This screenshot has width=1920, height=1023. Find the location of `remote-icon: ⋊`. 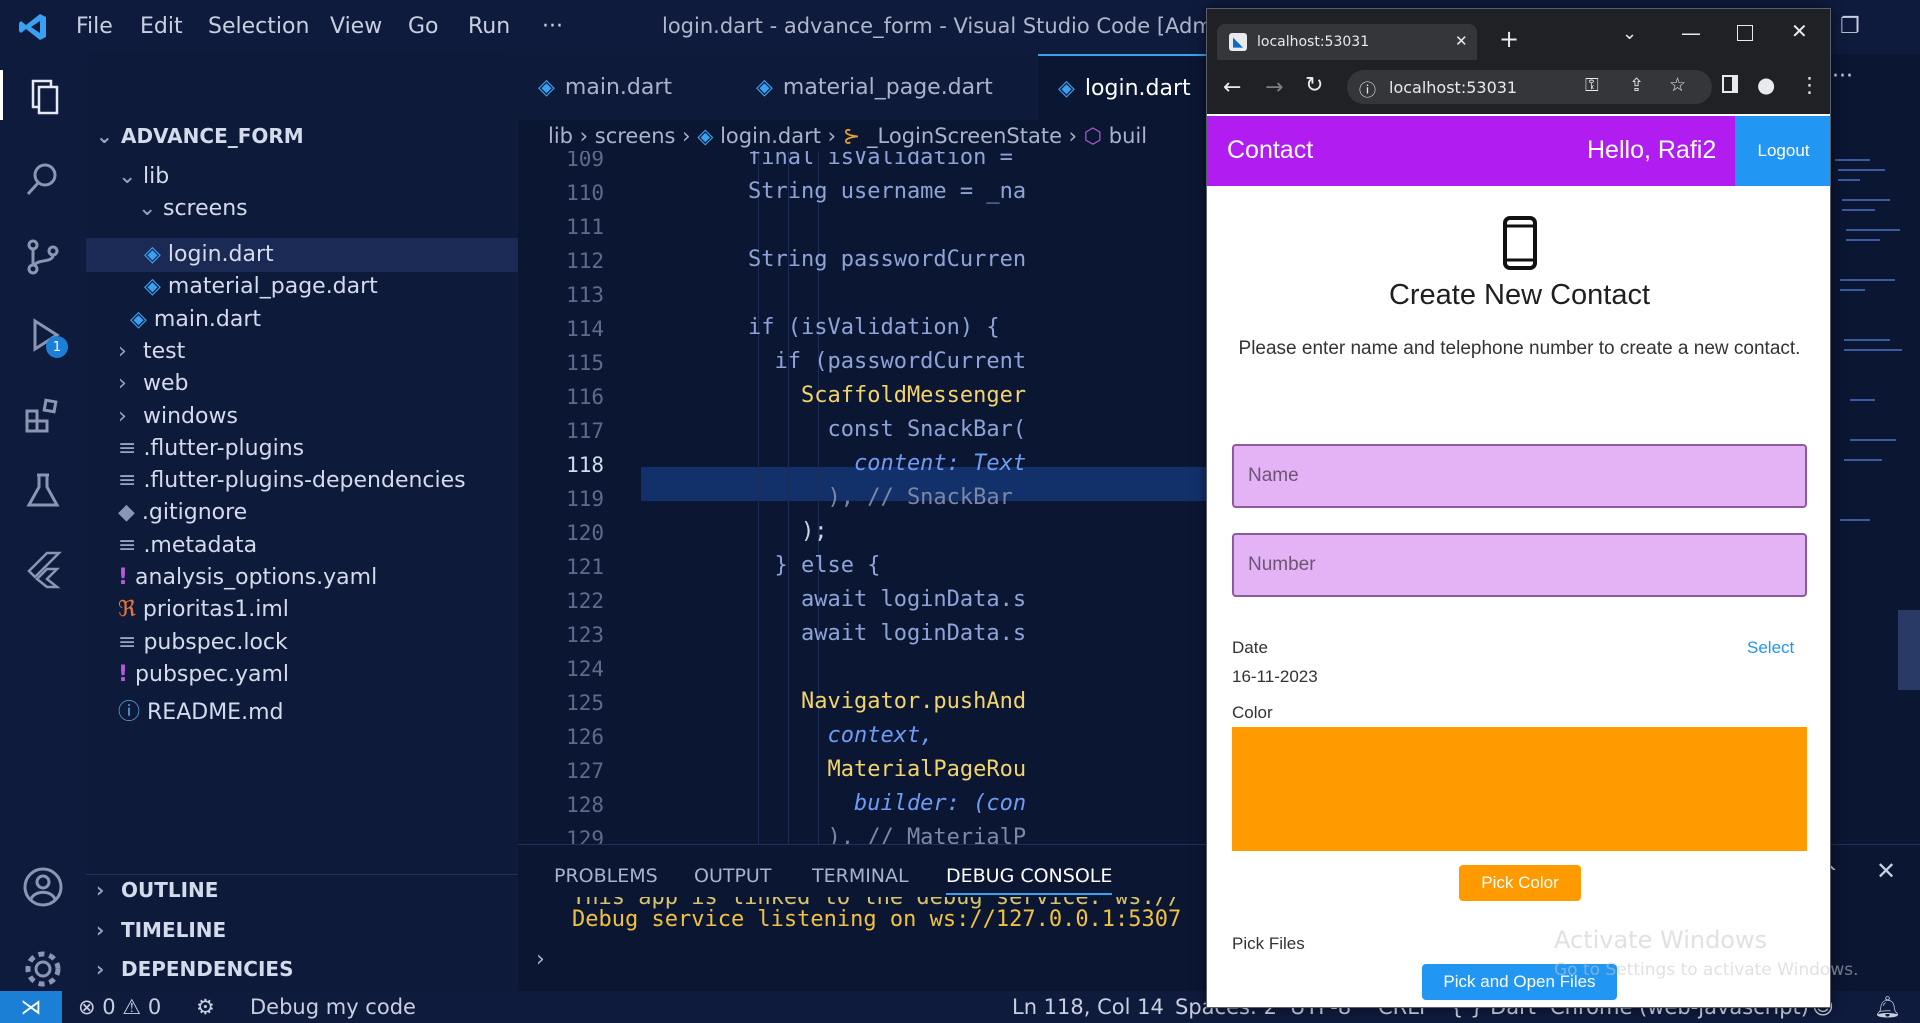

remote-icon: ⋊ is located at coordinates (31, 1007).